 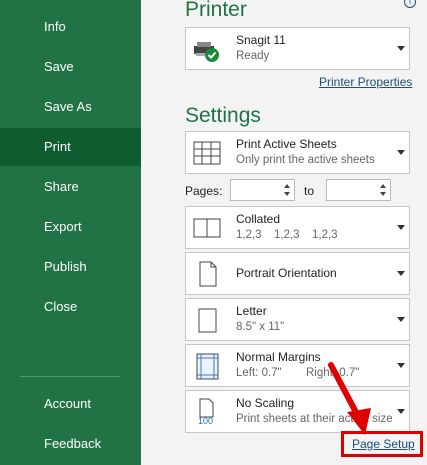 What do you see at coordinates (207, 274) in the screenshot?
I see `portrait-page-icon` at bounding box center [207, 274].